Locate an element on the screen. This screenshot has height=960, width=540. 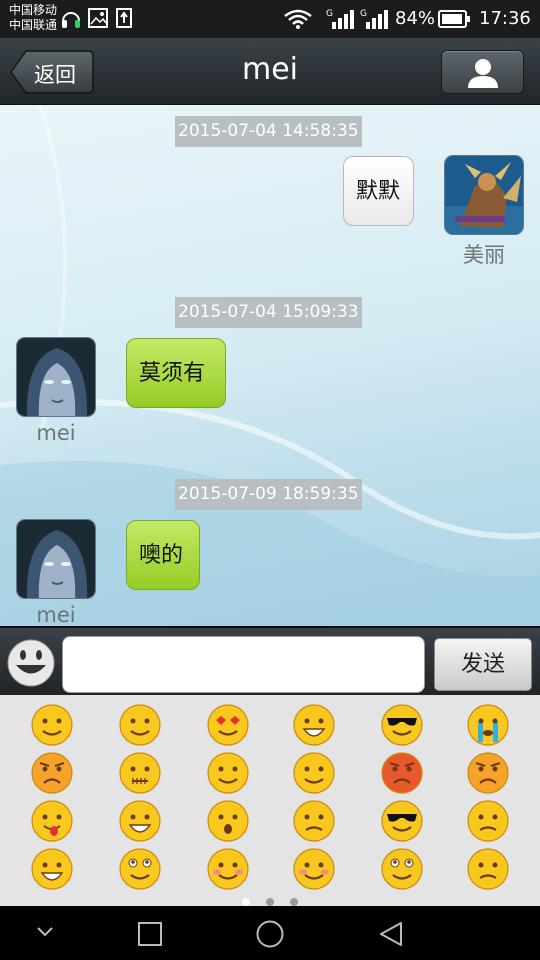
emoji-frown-icon is located at coordinates (314, 821).